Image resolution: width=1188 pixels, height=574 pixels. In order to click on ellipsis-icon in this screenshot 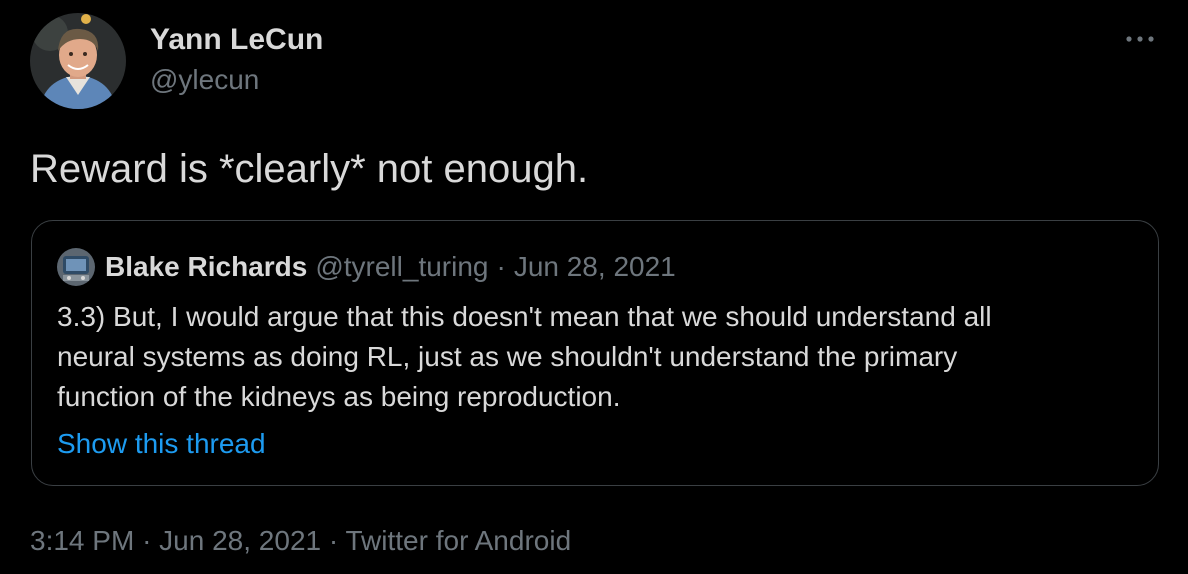, I will do `click(1140, 39)`.